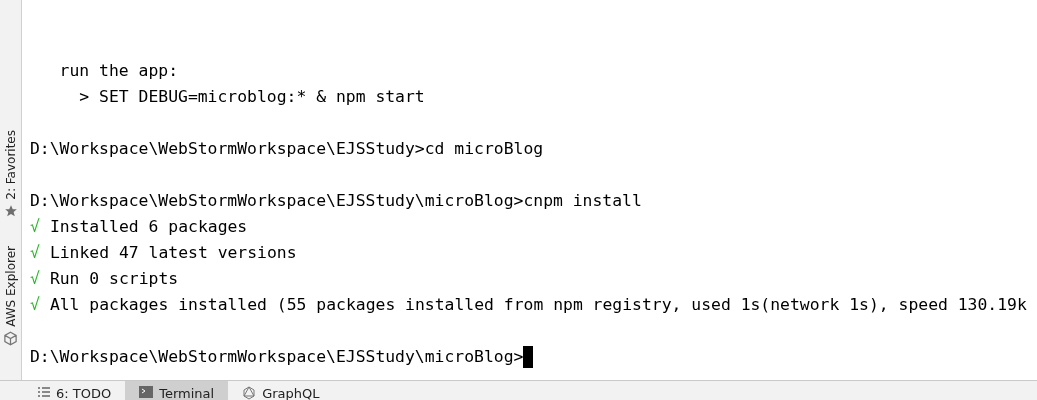  I want to click on star-icon, so click(10, 210).